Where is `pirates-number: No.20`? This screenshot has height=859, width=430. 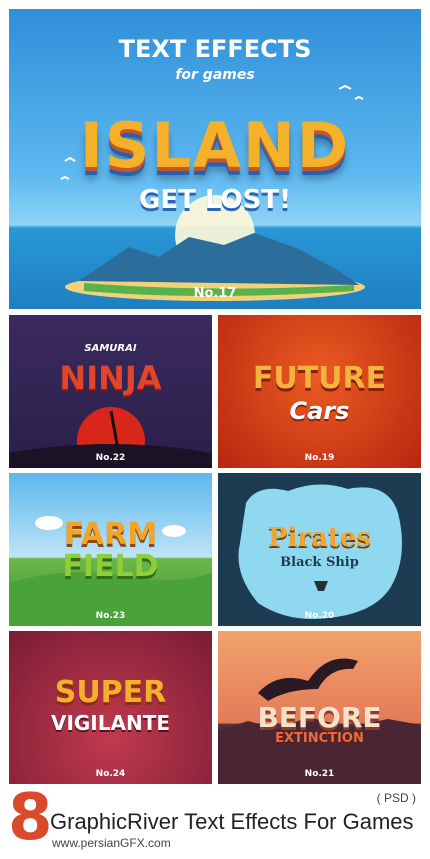 pirates-number: No.20 is located at coordinates (319, 616).